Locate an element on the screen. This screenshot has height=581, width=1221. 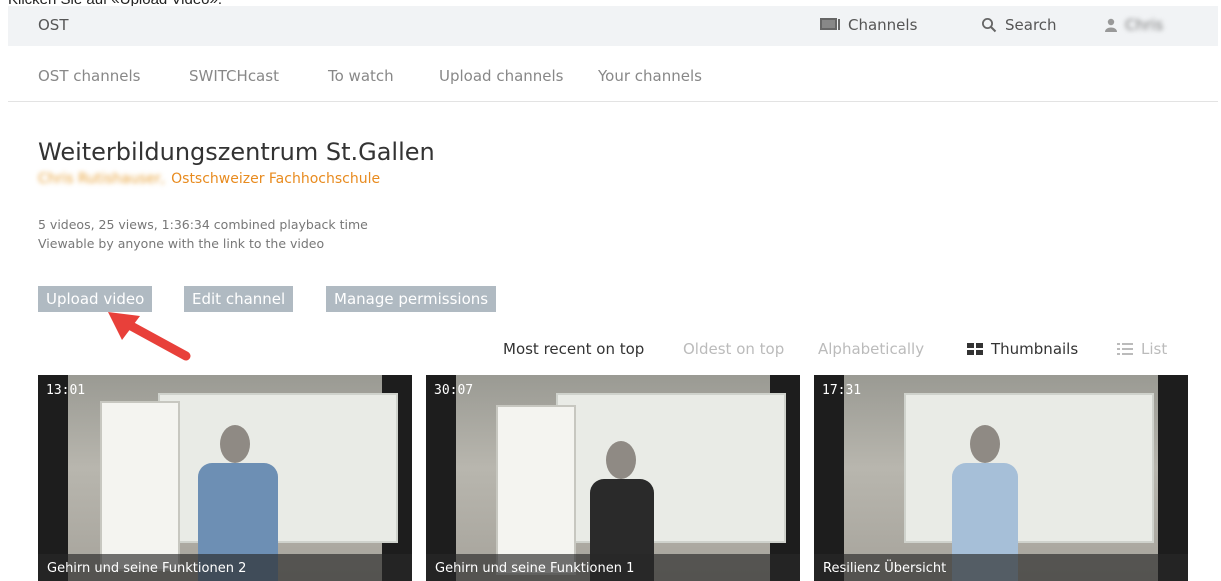
channel-title: Weiterbildungszentrum St.Gallen is located at coordinates (236, 152).